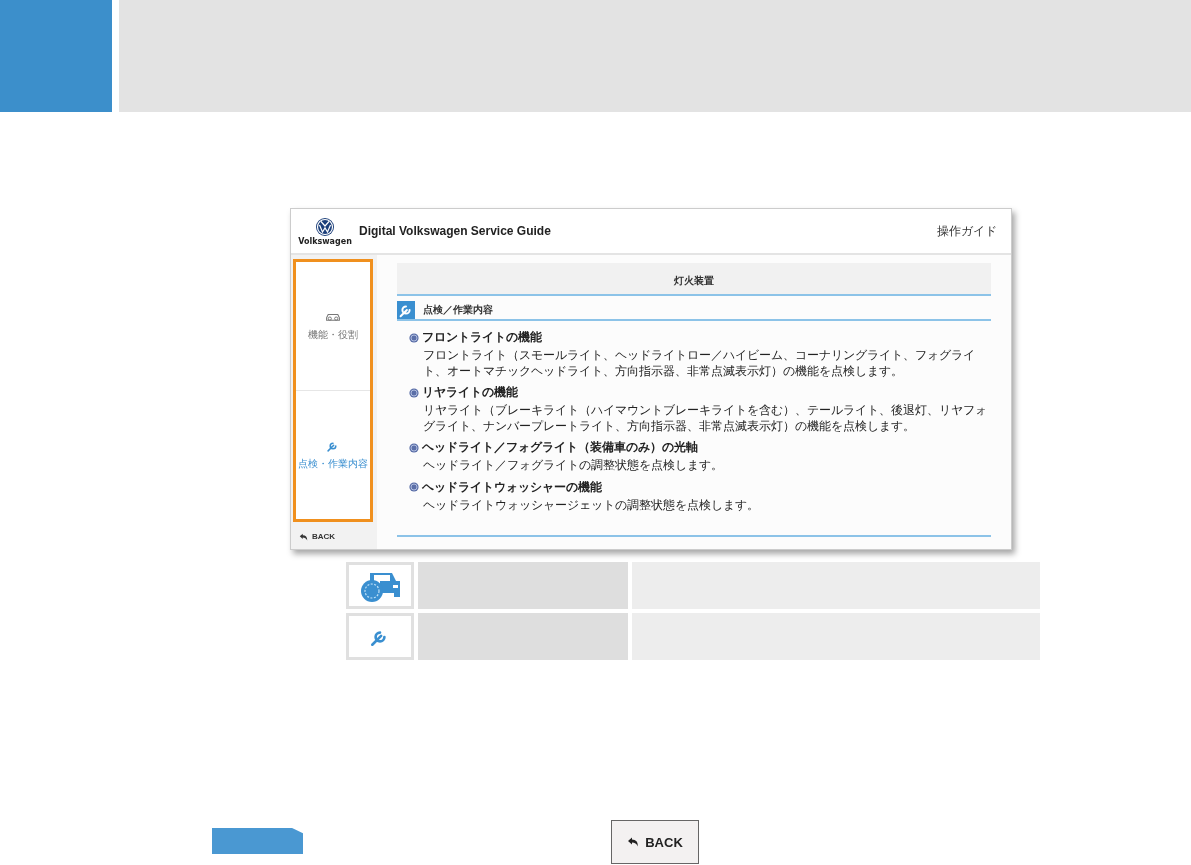 The image size is (1191, 865). Describe the element at coordinates (333, 454) in the screenshot. I see `sidebar-item: 点検・作業内容` at that location.